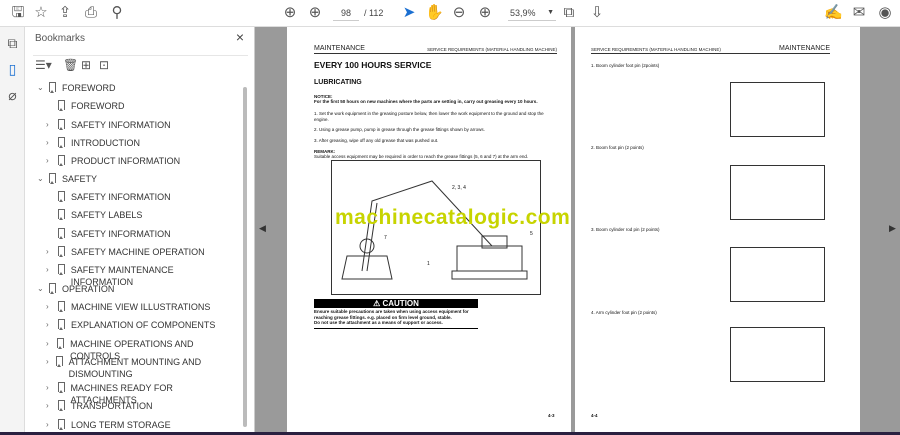 This screenshot has width=900, height=435. What do you see at coordinates (137, 291) in the screenshot?
I see `bookmark-item: ⌄ OPERATION` at bounding box center [137, 291].